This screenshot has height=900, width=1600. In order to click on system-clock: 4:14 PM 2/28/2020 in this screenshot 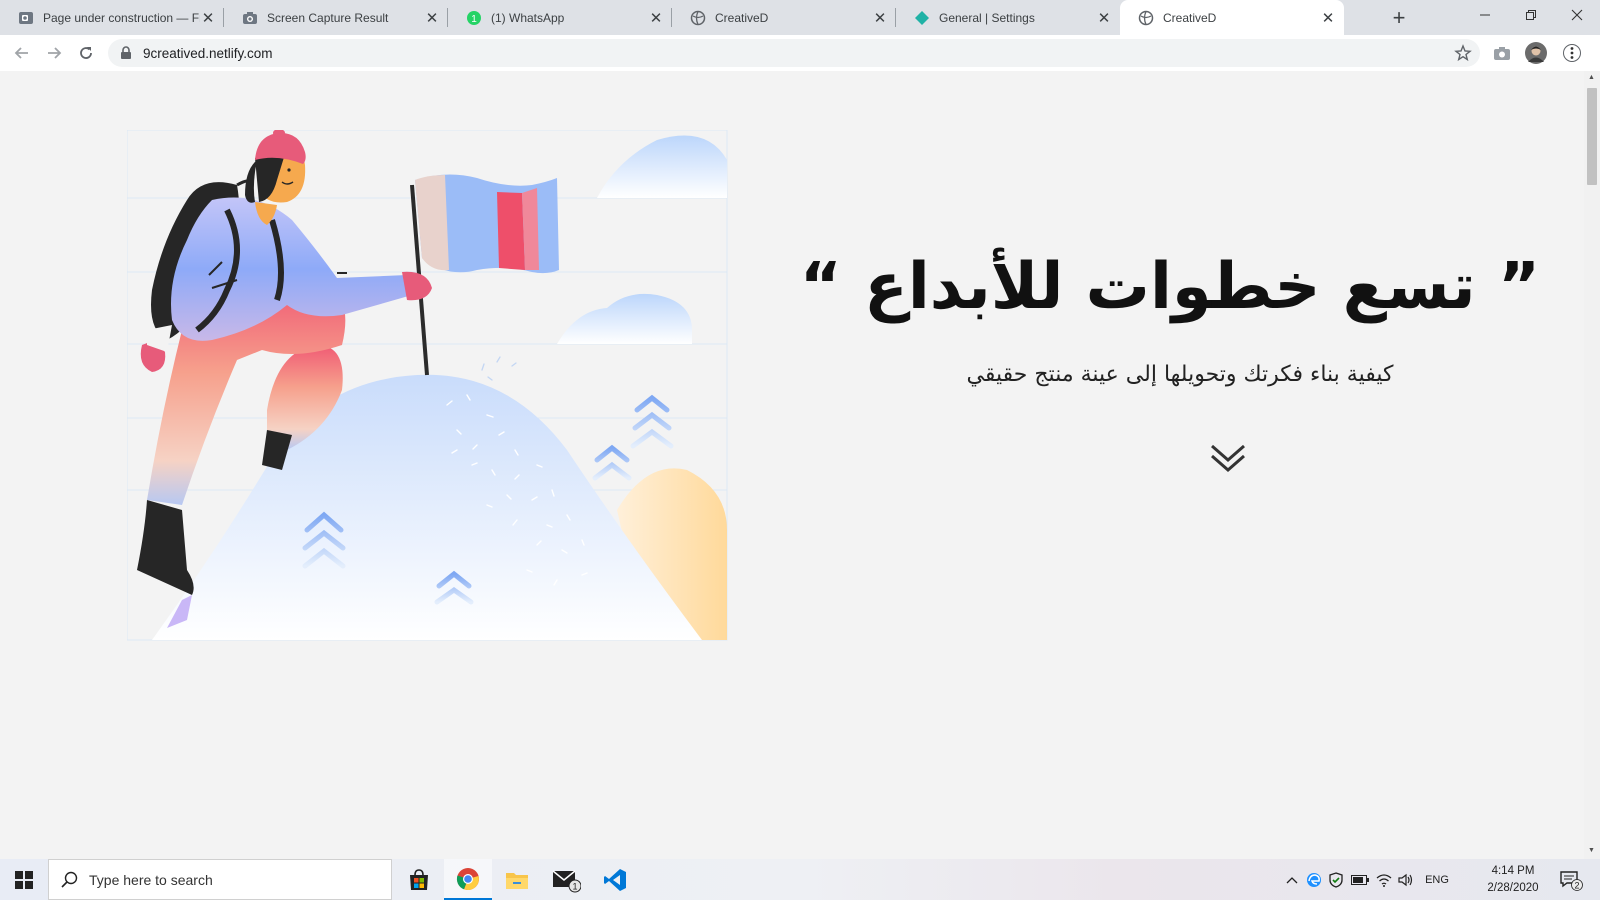, I will do `click(1513, 880)`.